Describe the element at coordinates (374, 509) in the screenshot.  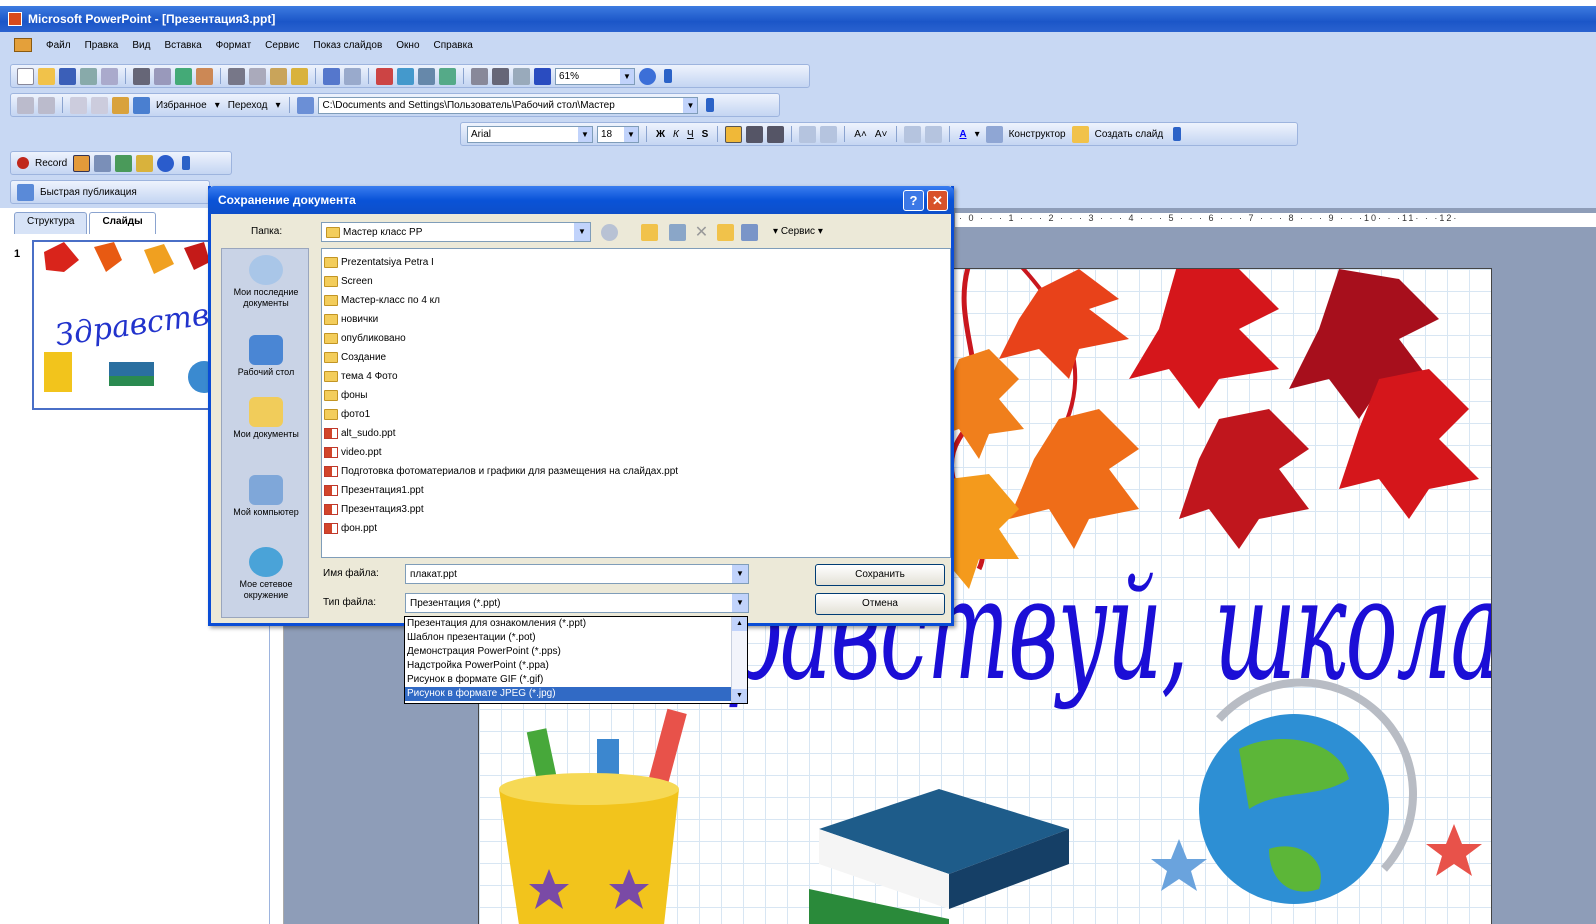
I see `file-item: Презентация3.ppt` at that location.